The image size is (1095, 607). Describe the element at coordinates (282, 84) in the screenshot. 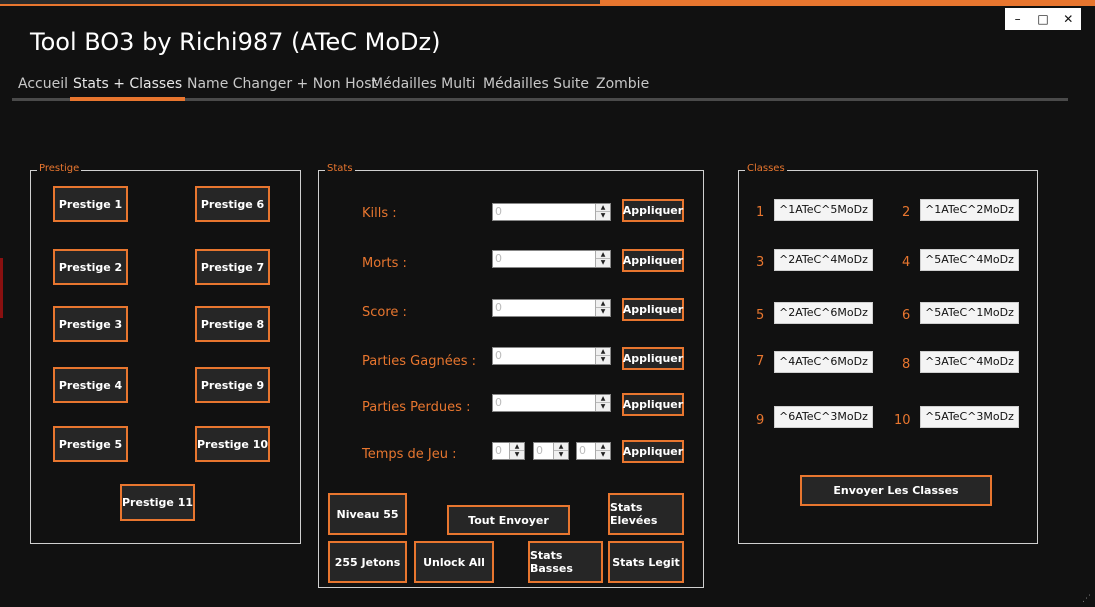

I see `tab-name-changer: Name Changer + Non Host` at that location.